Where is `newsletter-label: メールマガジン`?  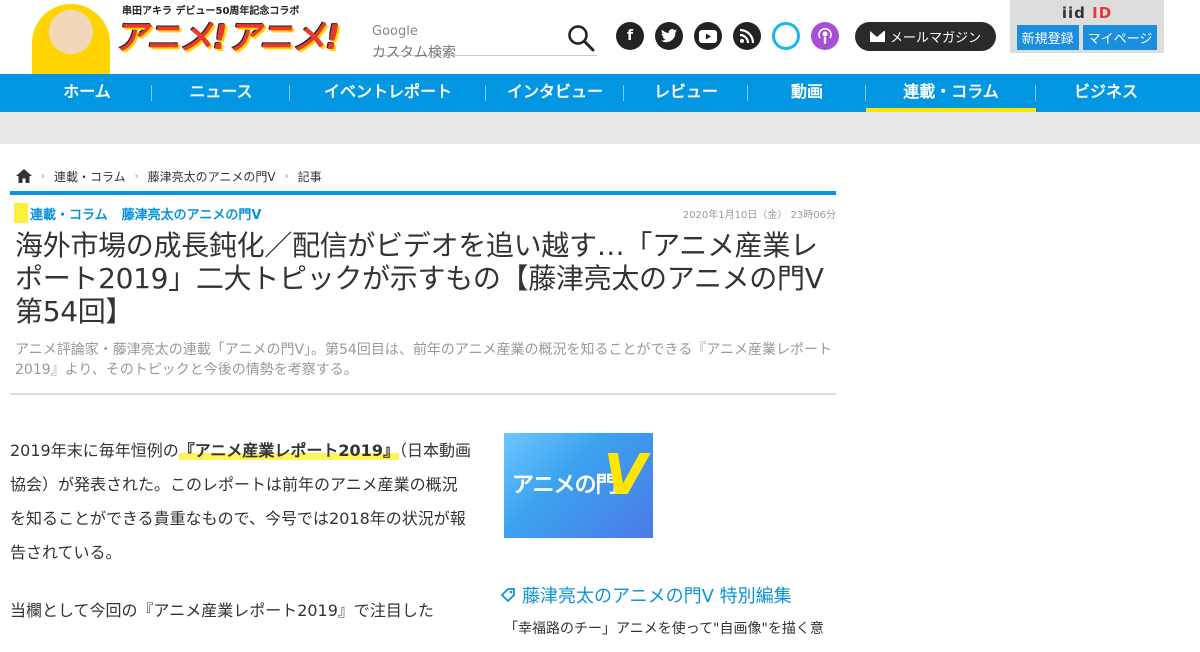
newsletter-label: メールマガジン is located at coordinates (935, 38).